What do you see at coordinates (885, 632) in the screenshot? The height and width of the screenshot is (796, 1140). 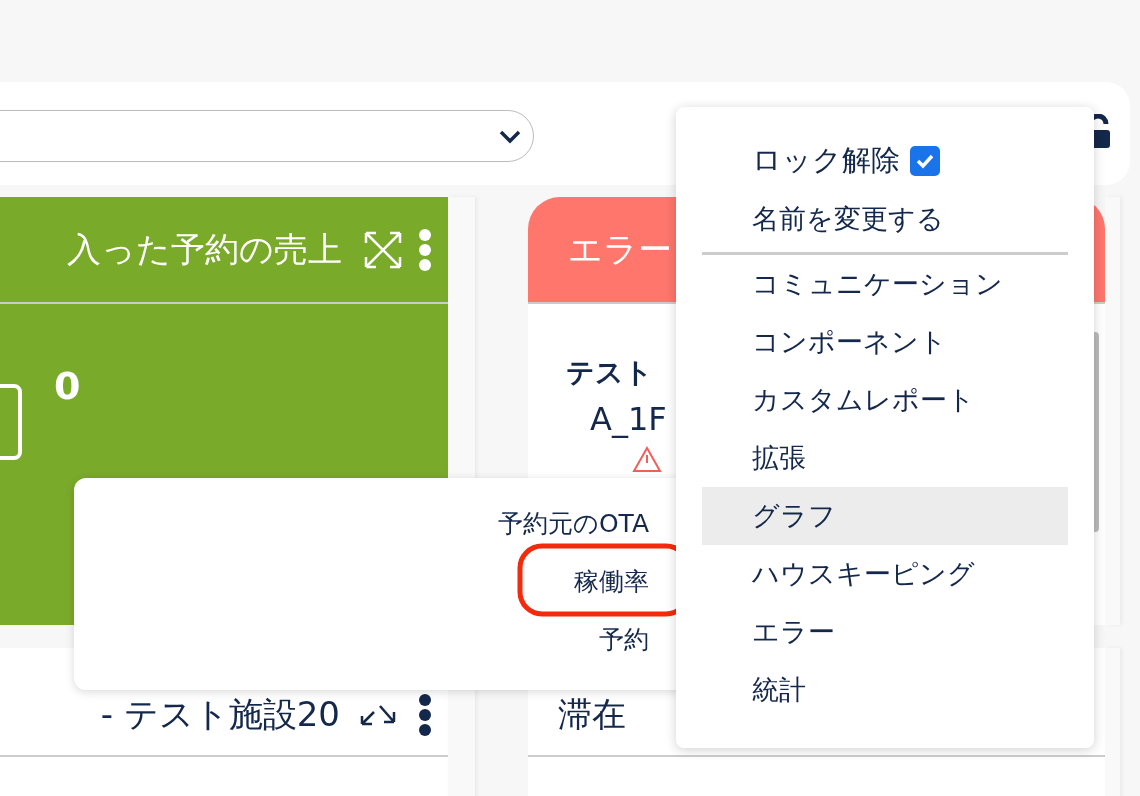 I see `menu-item: エラー` at bounding box center [885, 632].